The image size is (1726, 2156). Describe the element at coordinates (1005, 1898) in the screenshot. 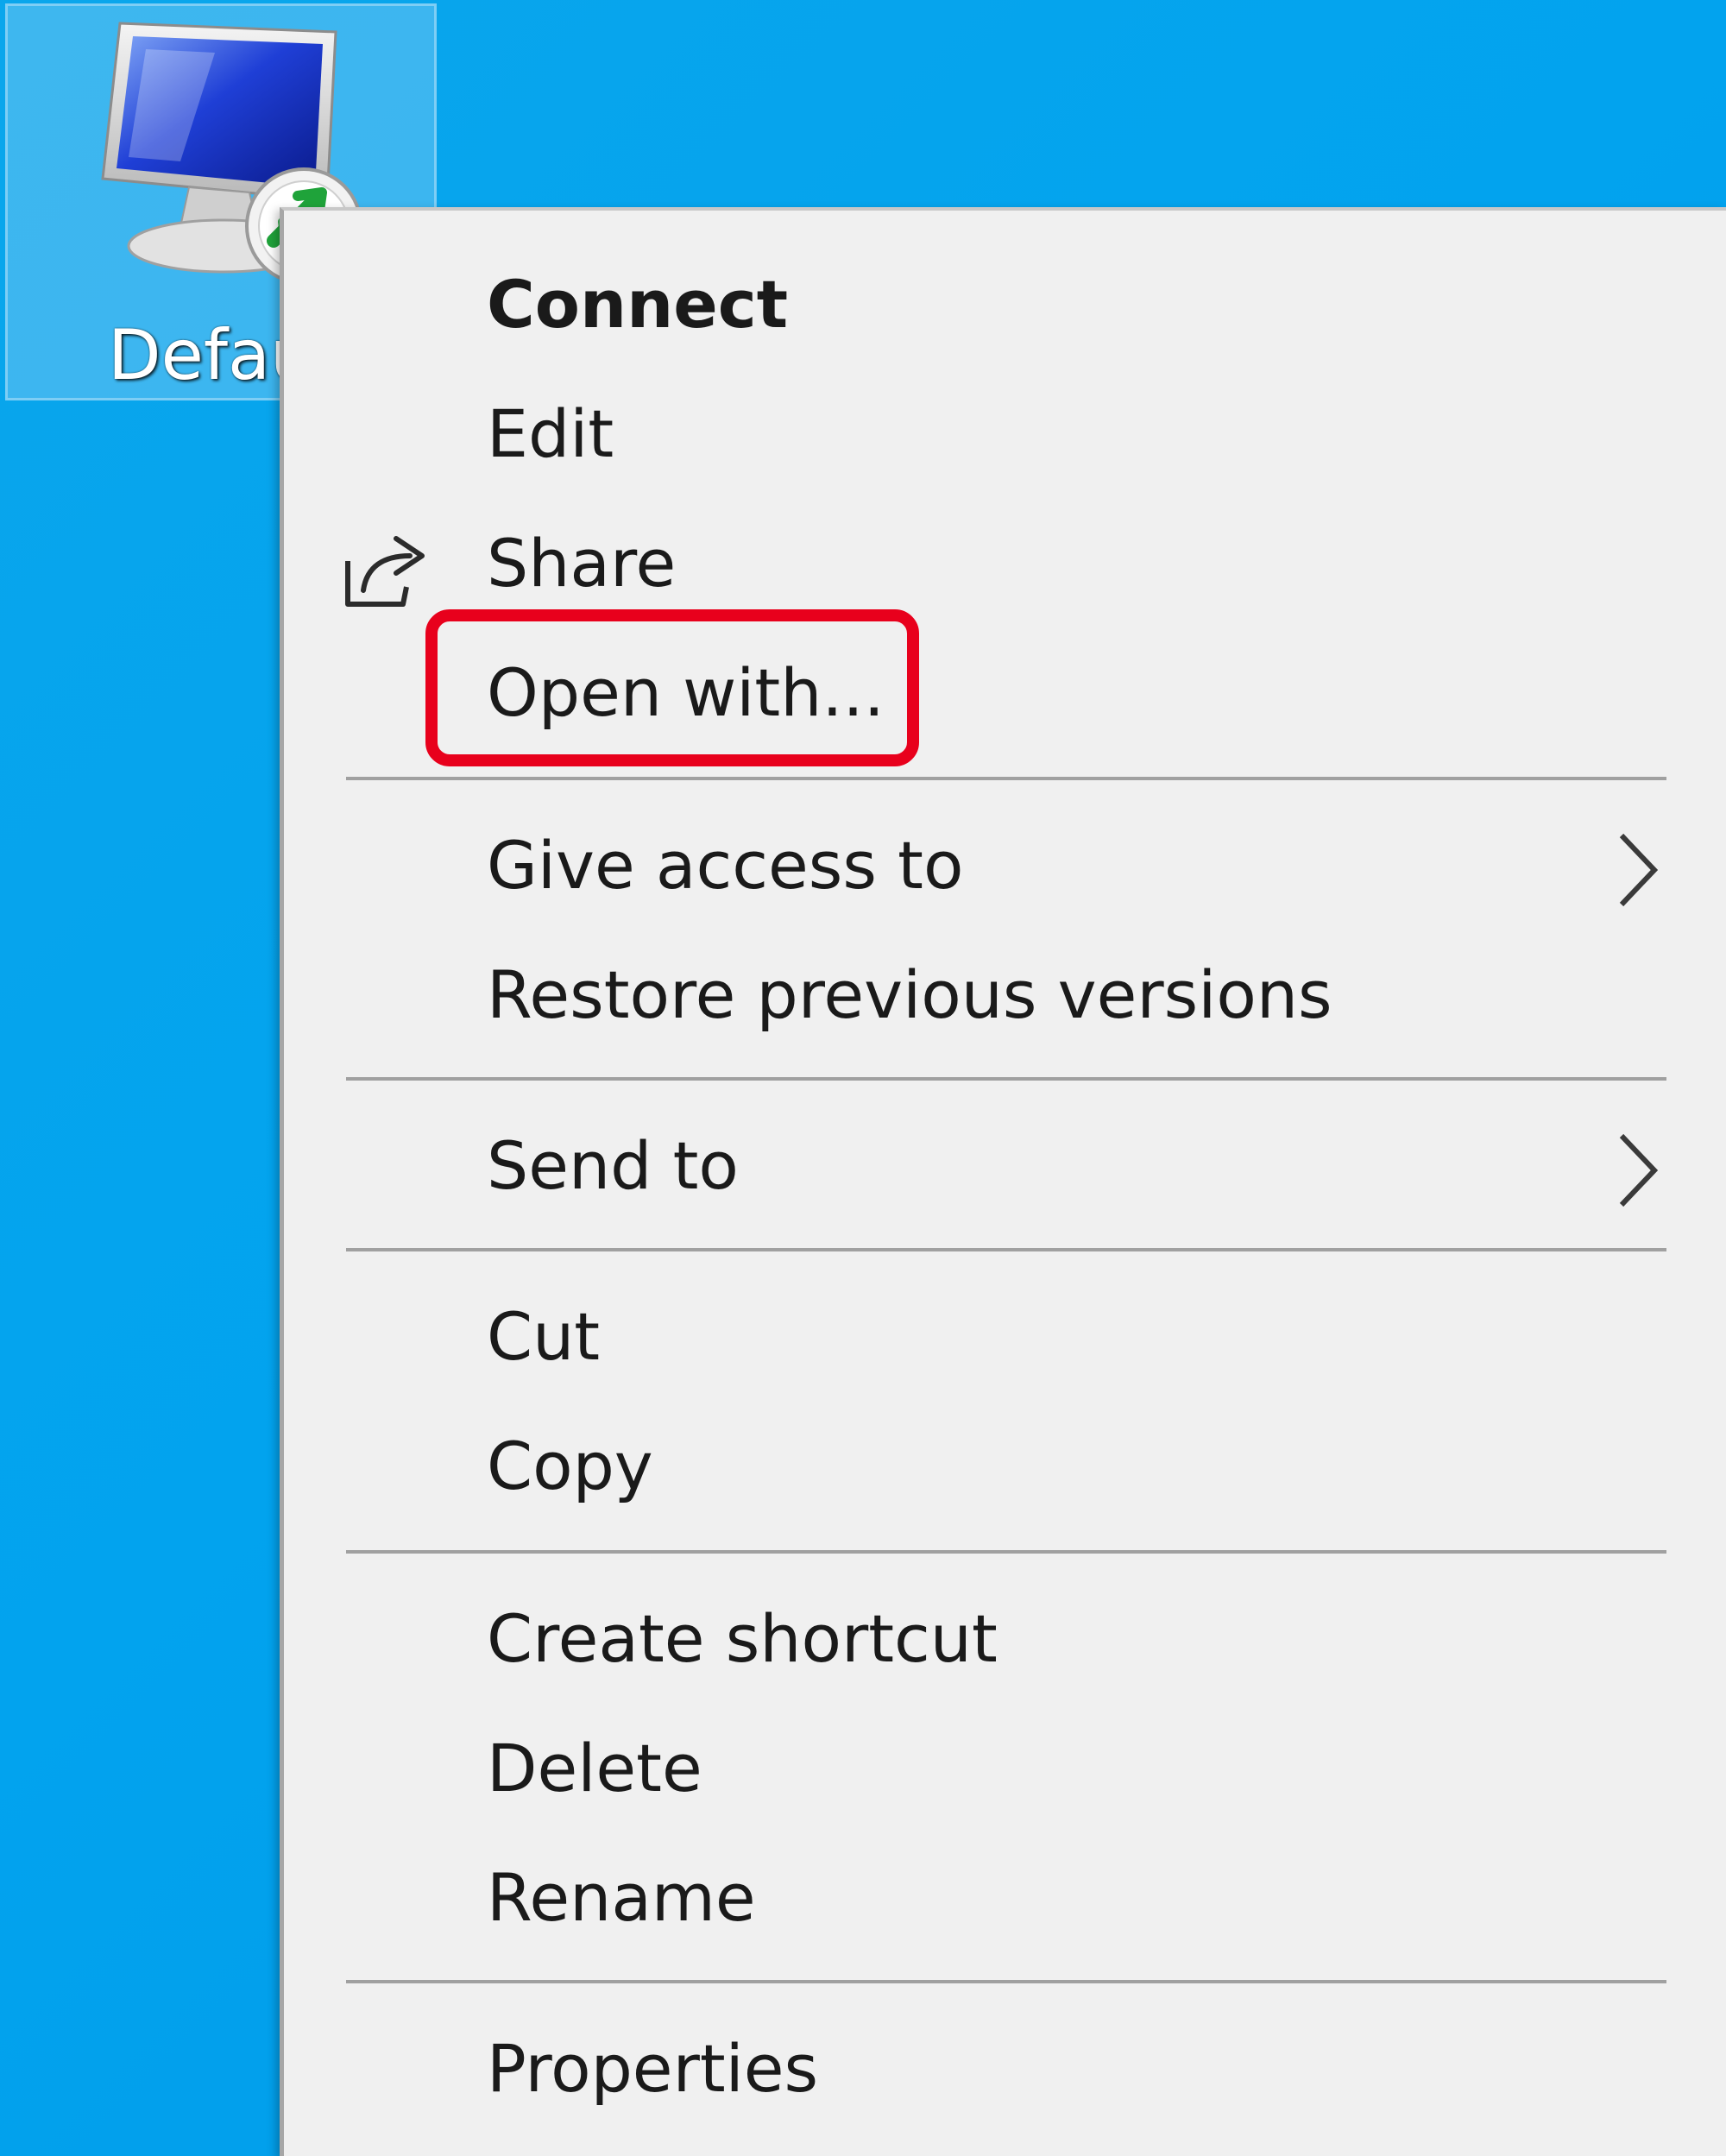

I see `menu-item-rename: Rename` at that location.